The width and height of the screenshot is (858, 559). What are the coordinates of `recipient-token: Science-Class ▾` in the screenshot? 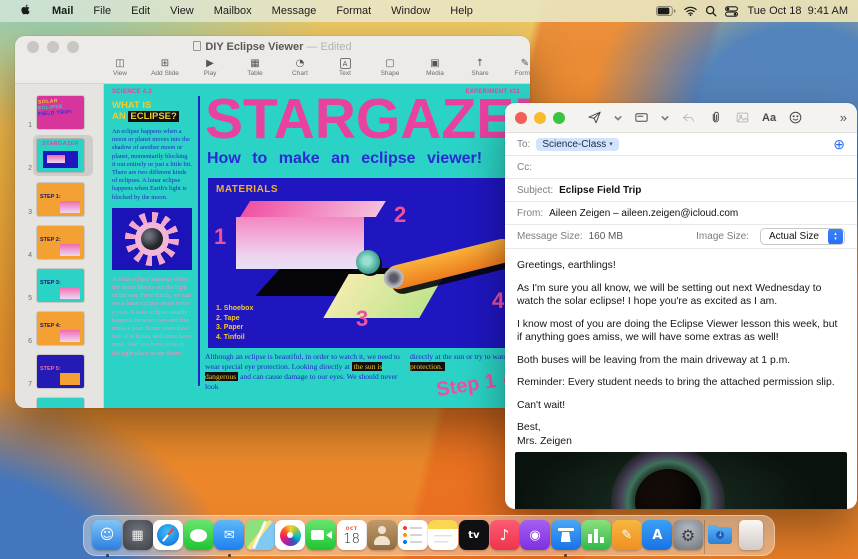 It's located at (577, 144).